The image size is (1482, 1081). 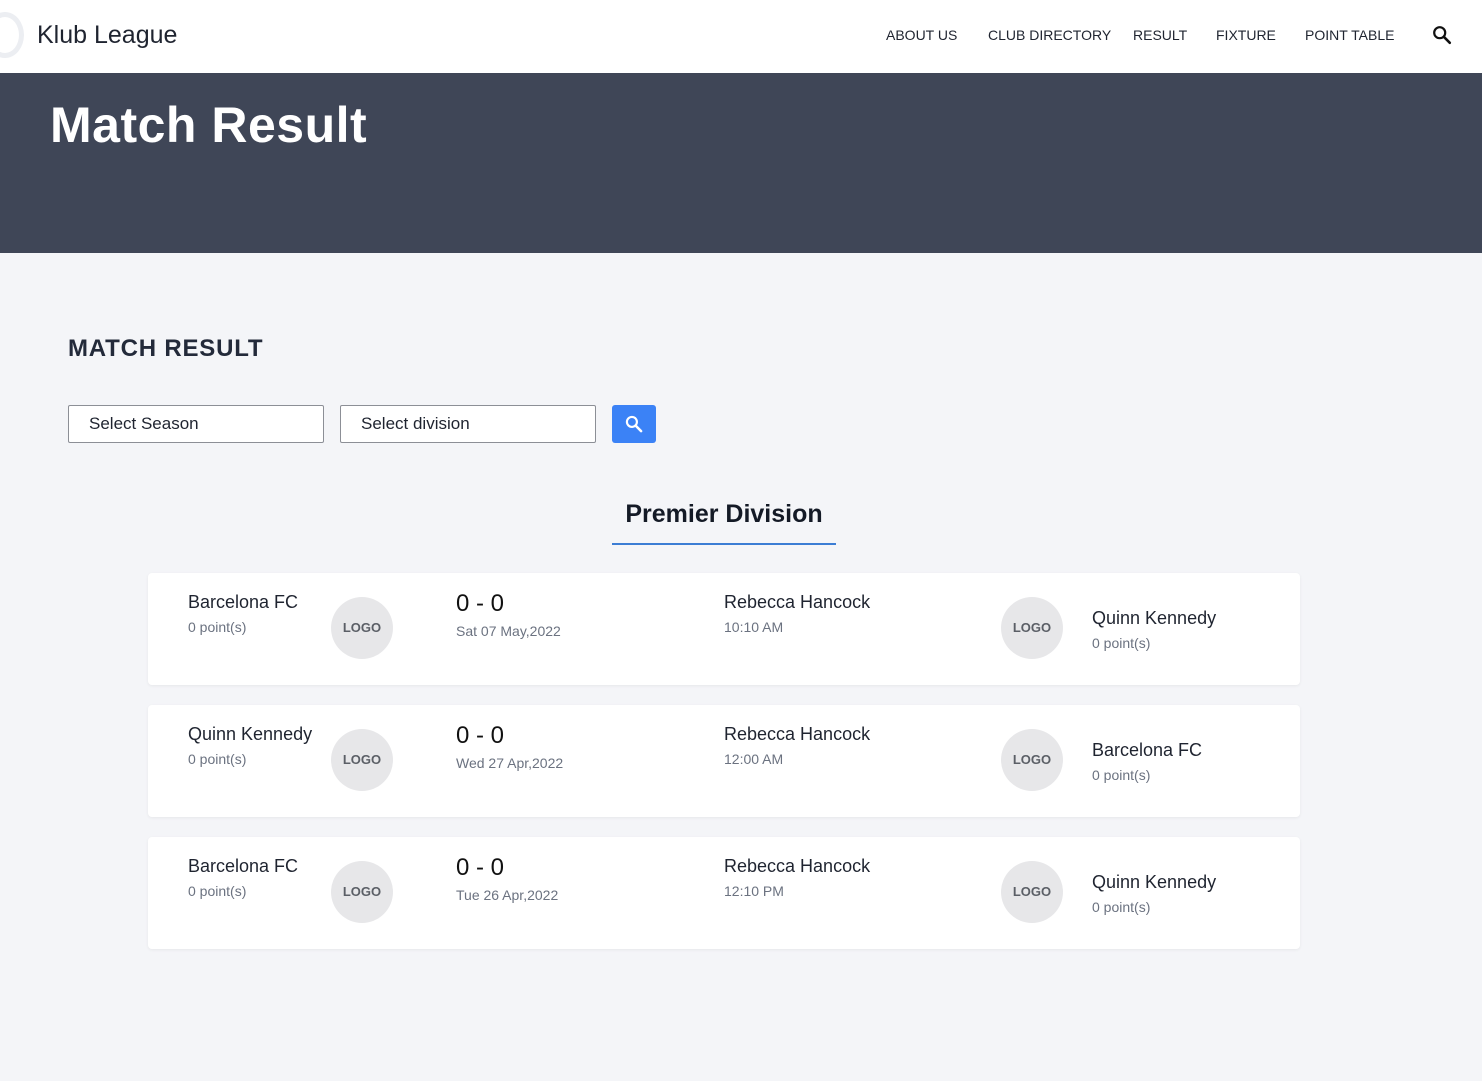 What do you see at coordinates (507, 895) in the screenshot?
I see `match-date: Tue 26 Apr,2022` at bounding box center [507, 895].